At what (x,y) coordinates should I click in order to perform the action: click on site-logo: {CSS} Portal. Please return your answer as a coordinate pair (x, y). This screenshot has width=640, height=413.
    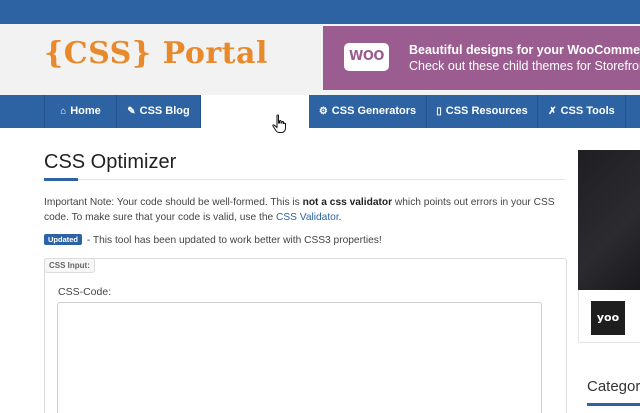
    Looking at the image, I should click on (156, 53).